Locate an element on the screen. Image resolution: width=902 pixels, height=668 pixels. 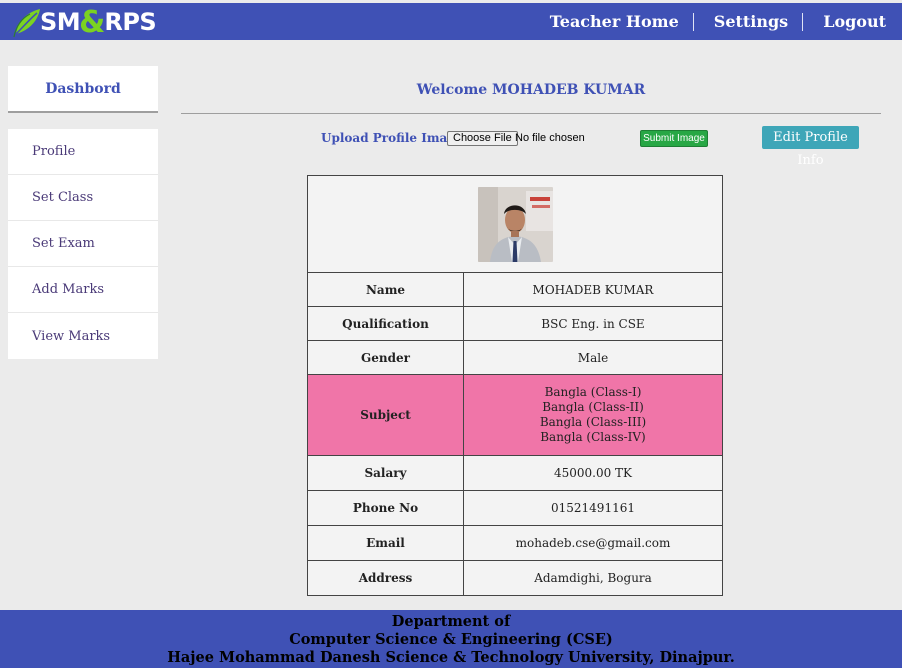
table-row: Qualification BSC Eng. in CSE is located at coordinates (515, 323).